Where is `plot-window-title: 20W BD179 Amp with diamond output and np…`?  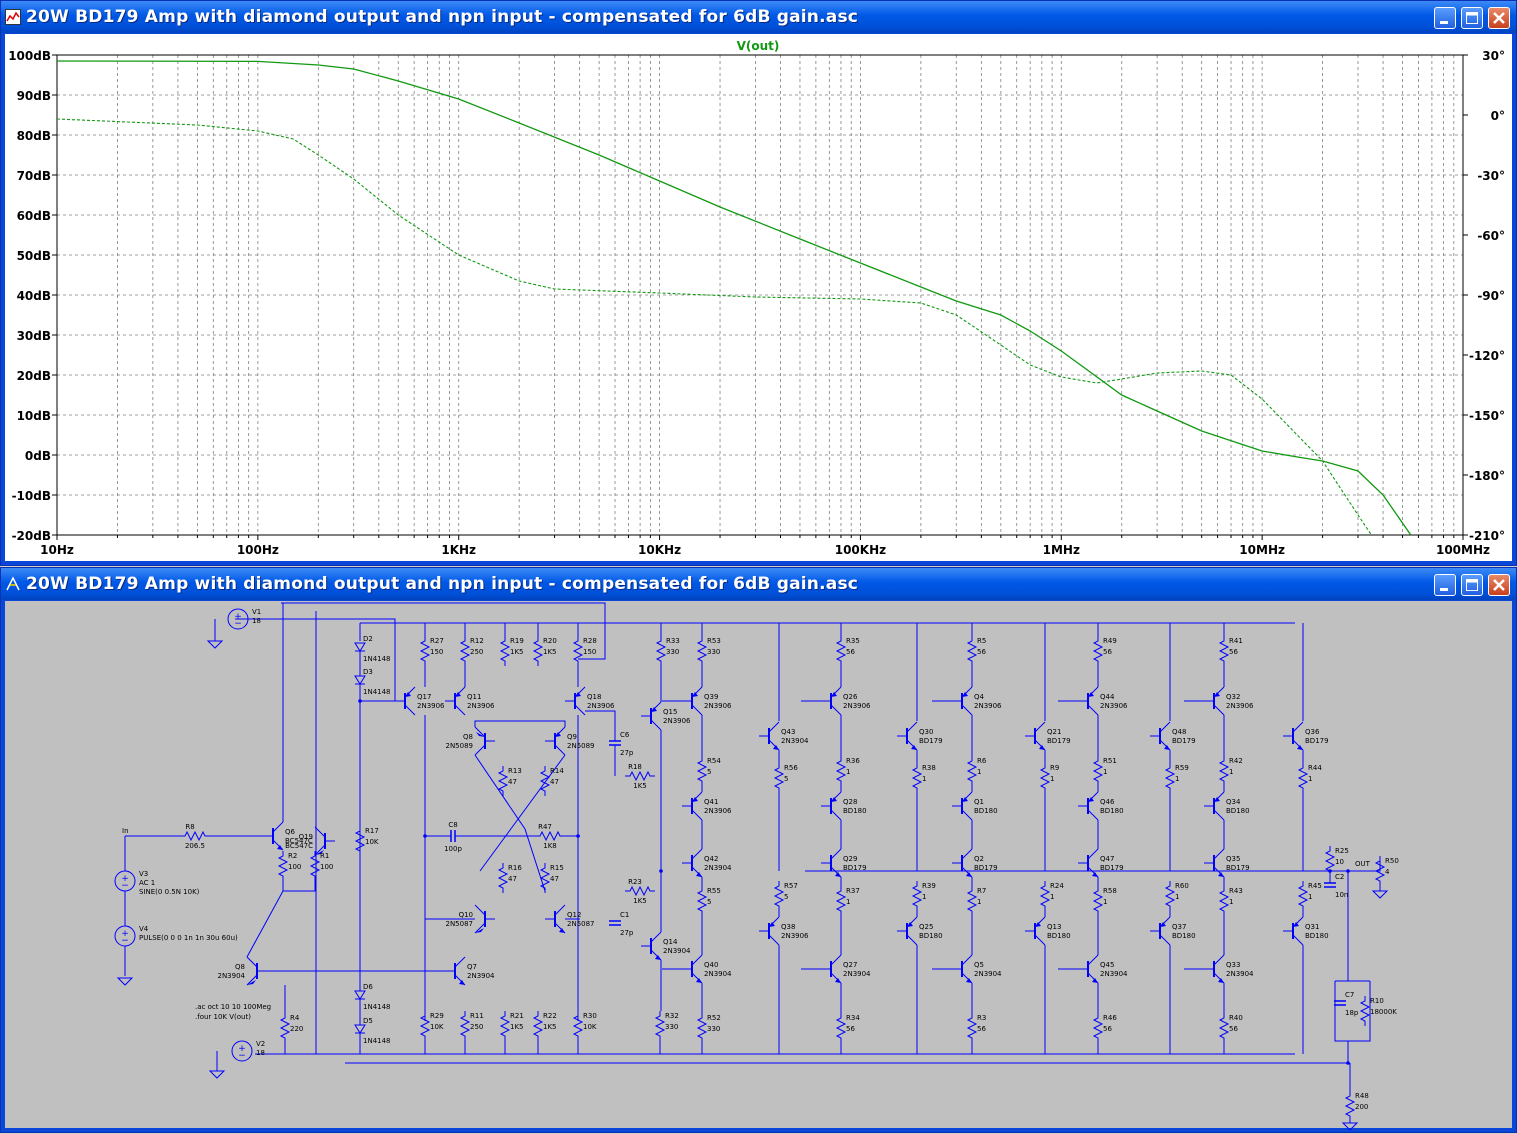
plot-window-title: 20W BD179 Amp with diamond output and np… is located at coordinates (442, 17).